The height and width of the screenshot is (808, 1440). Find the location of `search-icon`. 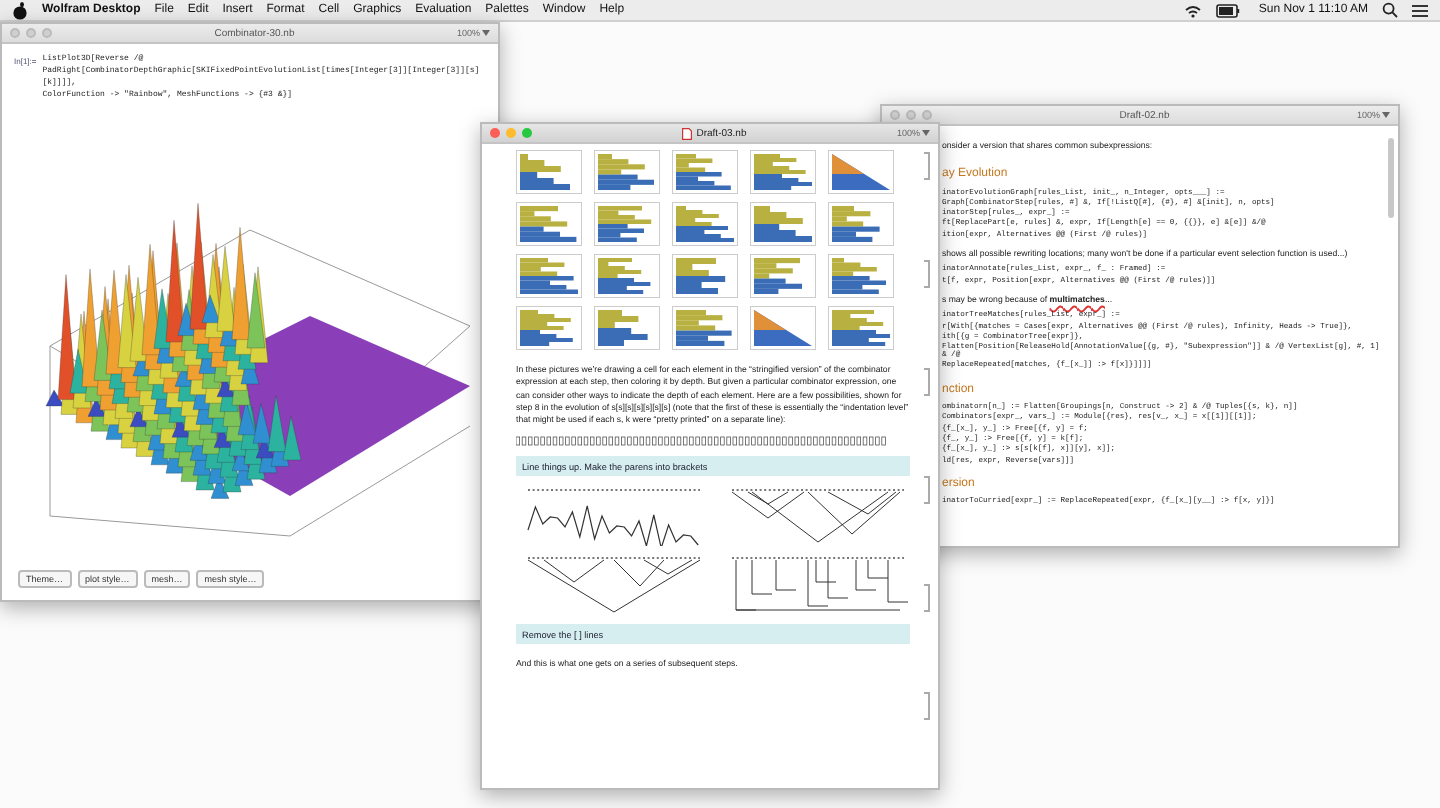

search-icon is located at coordinates (1390, 10).